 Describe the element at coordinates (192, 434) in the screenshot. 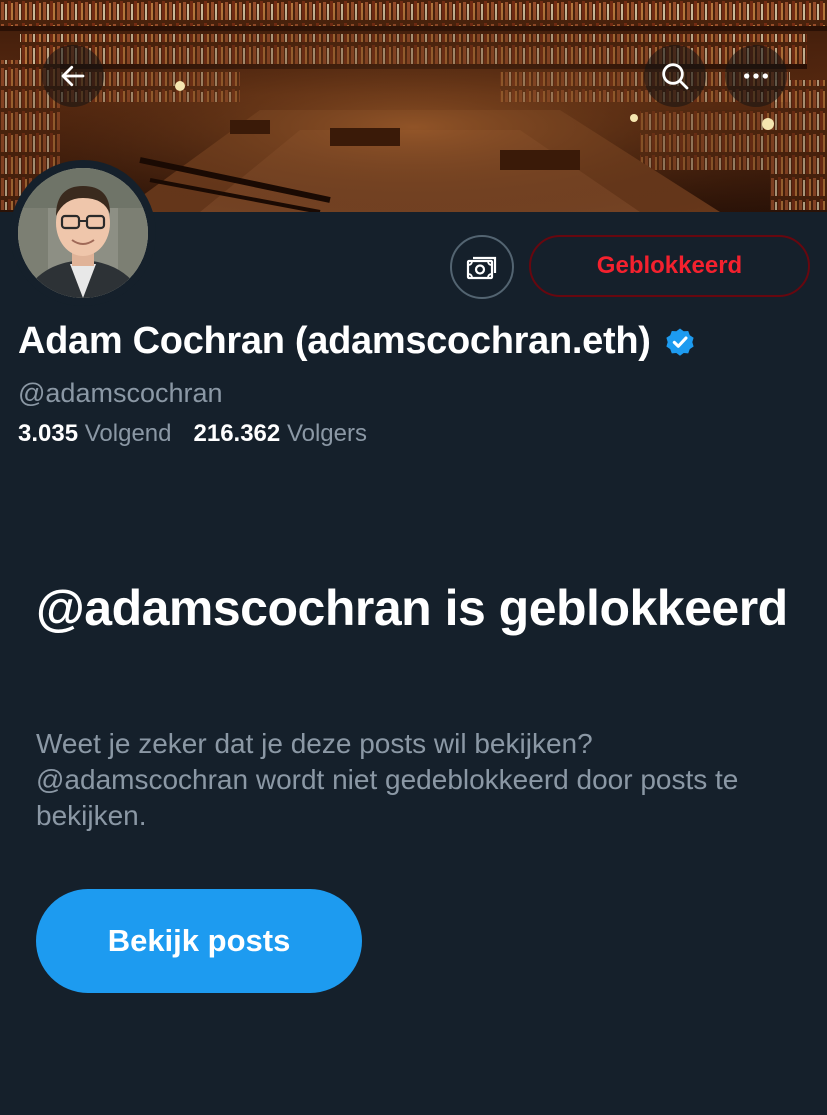

I see `profile-stats: 3.035 Volgend 216.362 Volgers` at that location.